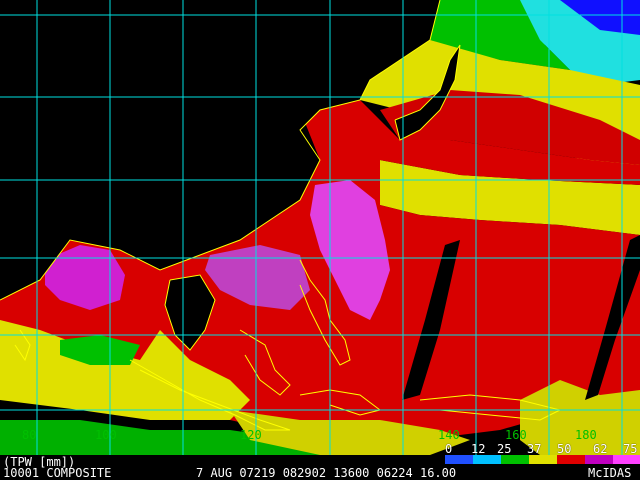 Image resolution: width=640 pixels, height=480 pixels. Describe the element at coordinates (478, 449) in the screenshot. I see `legend-label-12: 12` at that location.